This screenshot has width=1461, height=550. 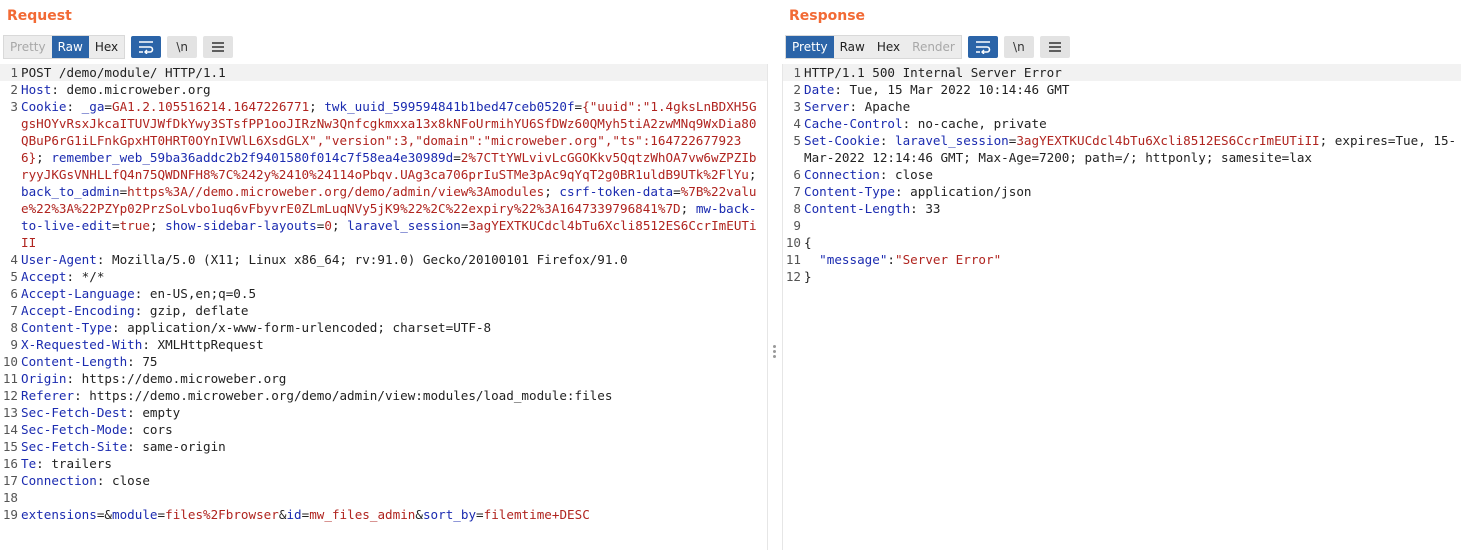 I want to click on response-line-6: 6 Connection: close, so click(x=863, y=174).